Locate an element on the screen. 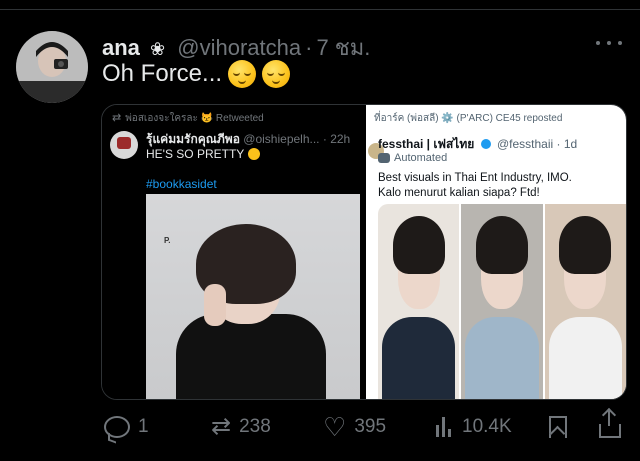 This screenshot has width=640, height=461. top-divider is located at coordinates (320, 9).